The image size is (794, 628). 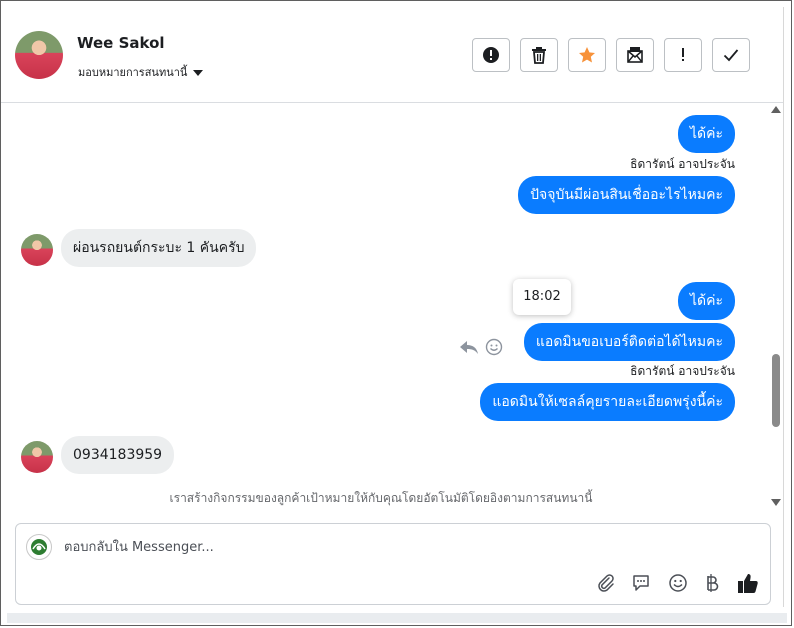 What do you see at coordinates (344, 547) in the screenshot?
I see `reply-input` at bounding box center [344, 547].